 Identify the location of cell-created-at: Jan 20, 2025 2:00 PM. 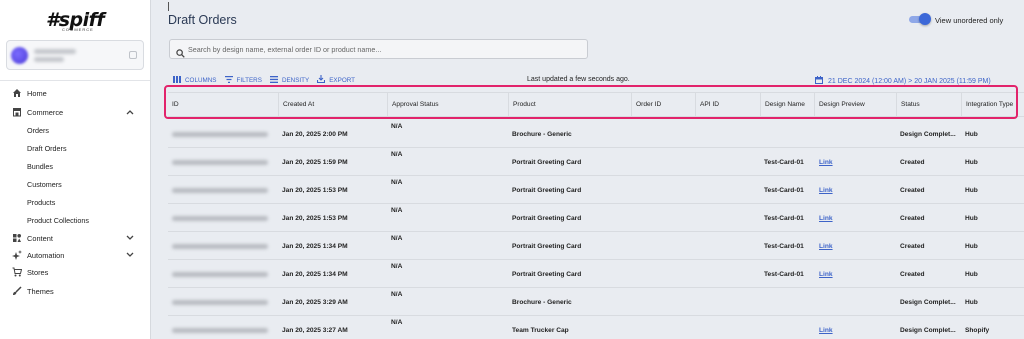
(315, 134).